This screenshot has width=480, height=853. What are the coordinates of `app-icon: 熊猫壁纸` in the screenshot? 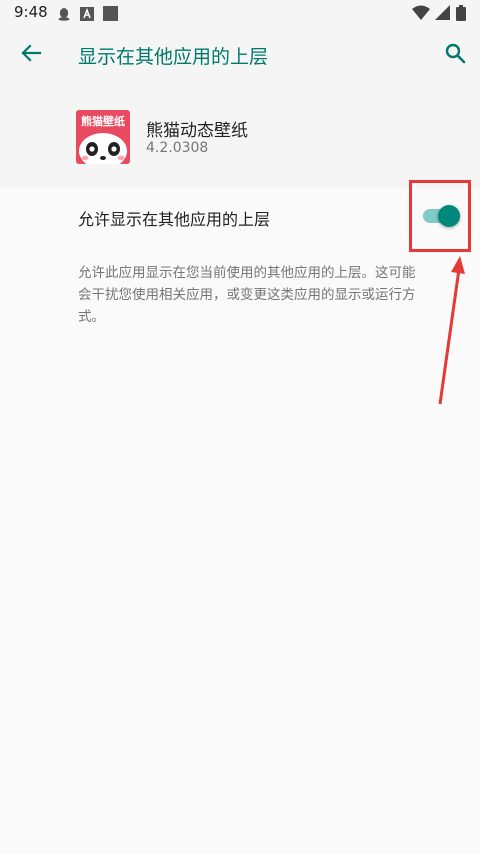 It's located at (103, 137).